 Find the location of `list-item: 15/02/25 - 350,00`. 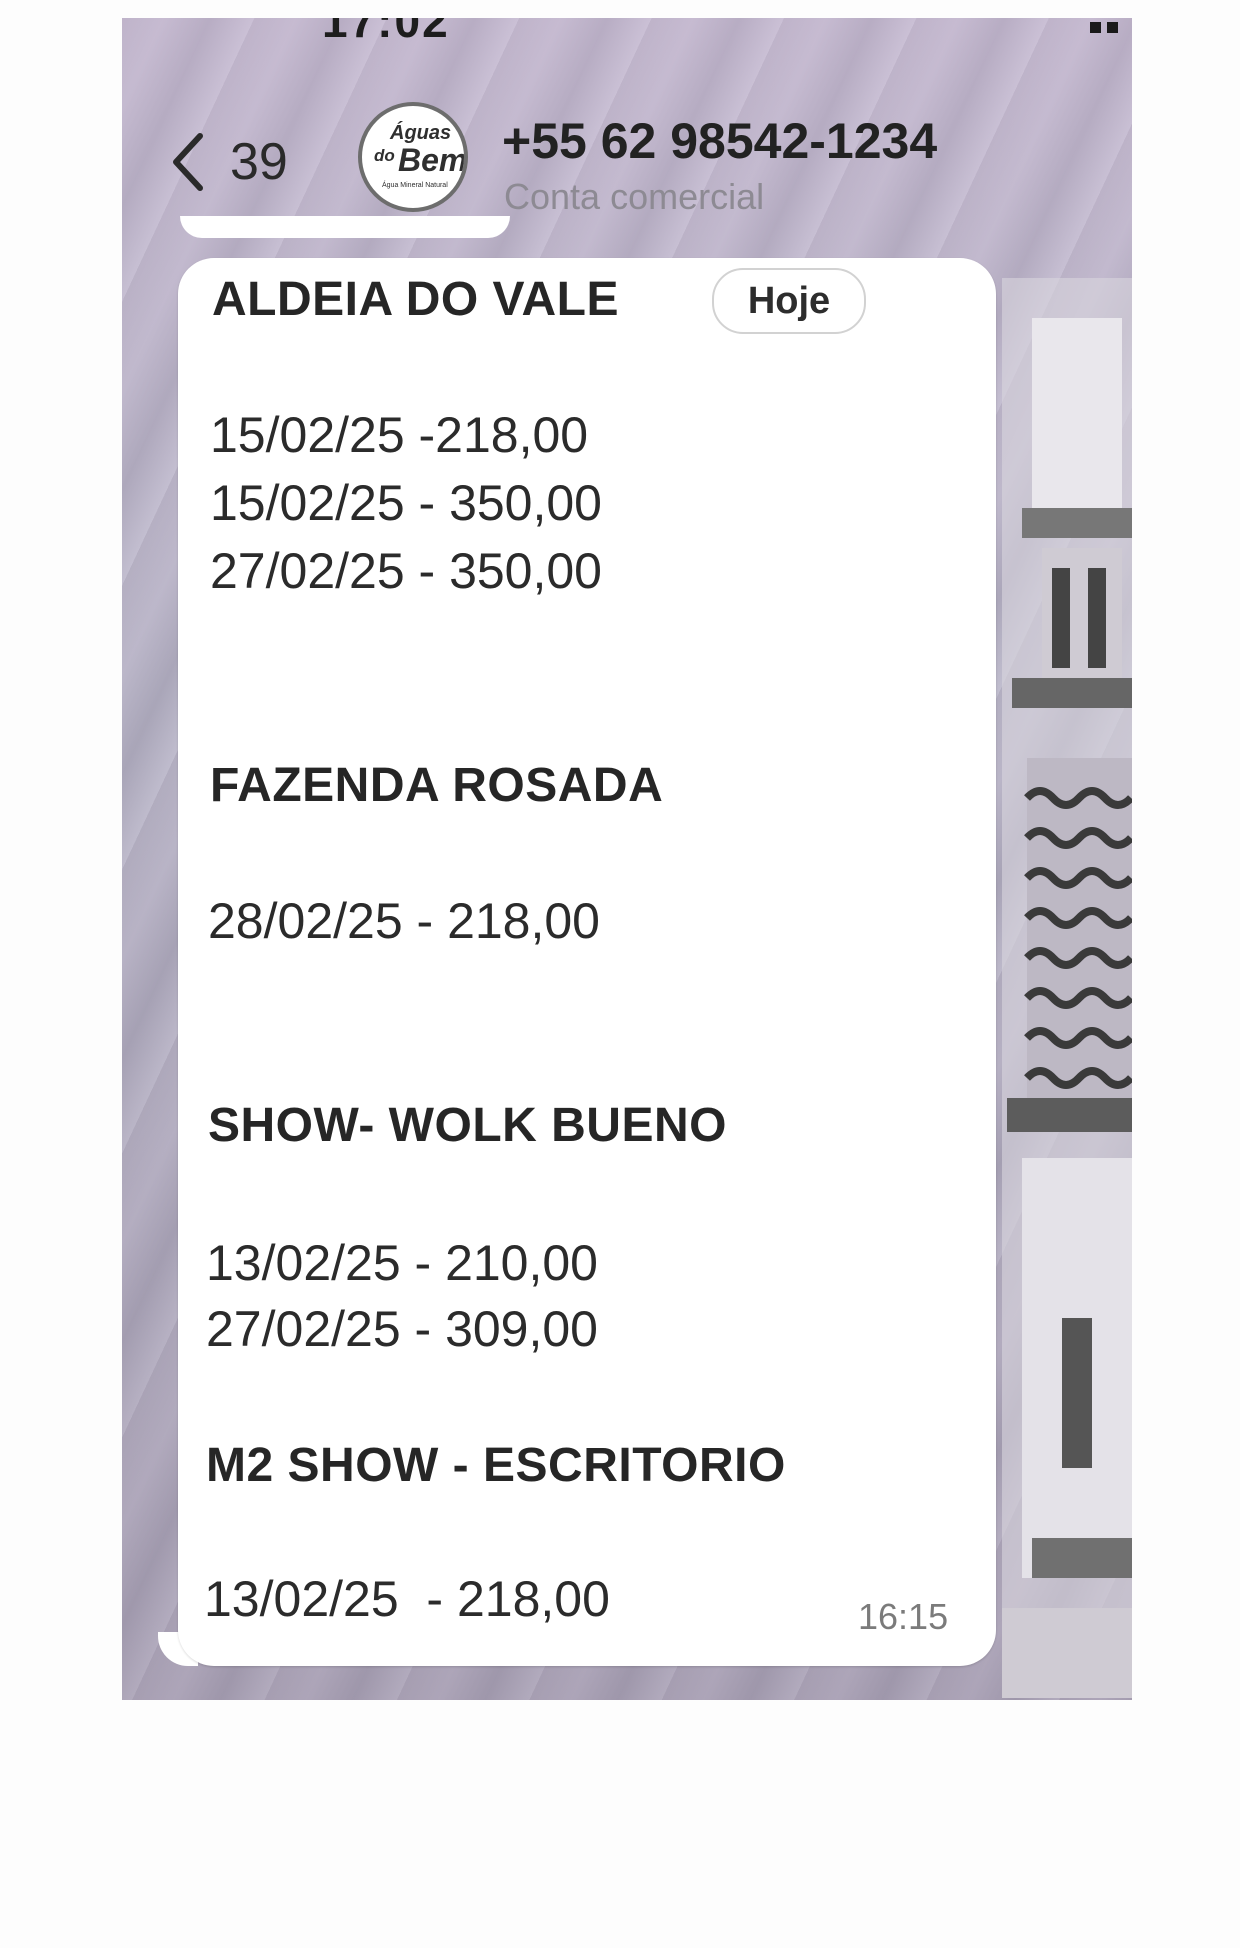

list-item: 15/02/25 - 350,00 is located at coordinates (406, 503).